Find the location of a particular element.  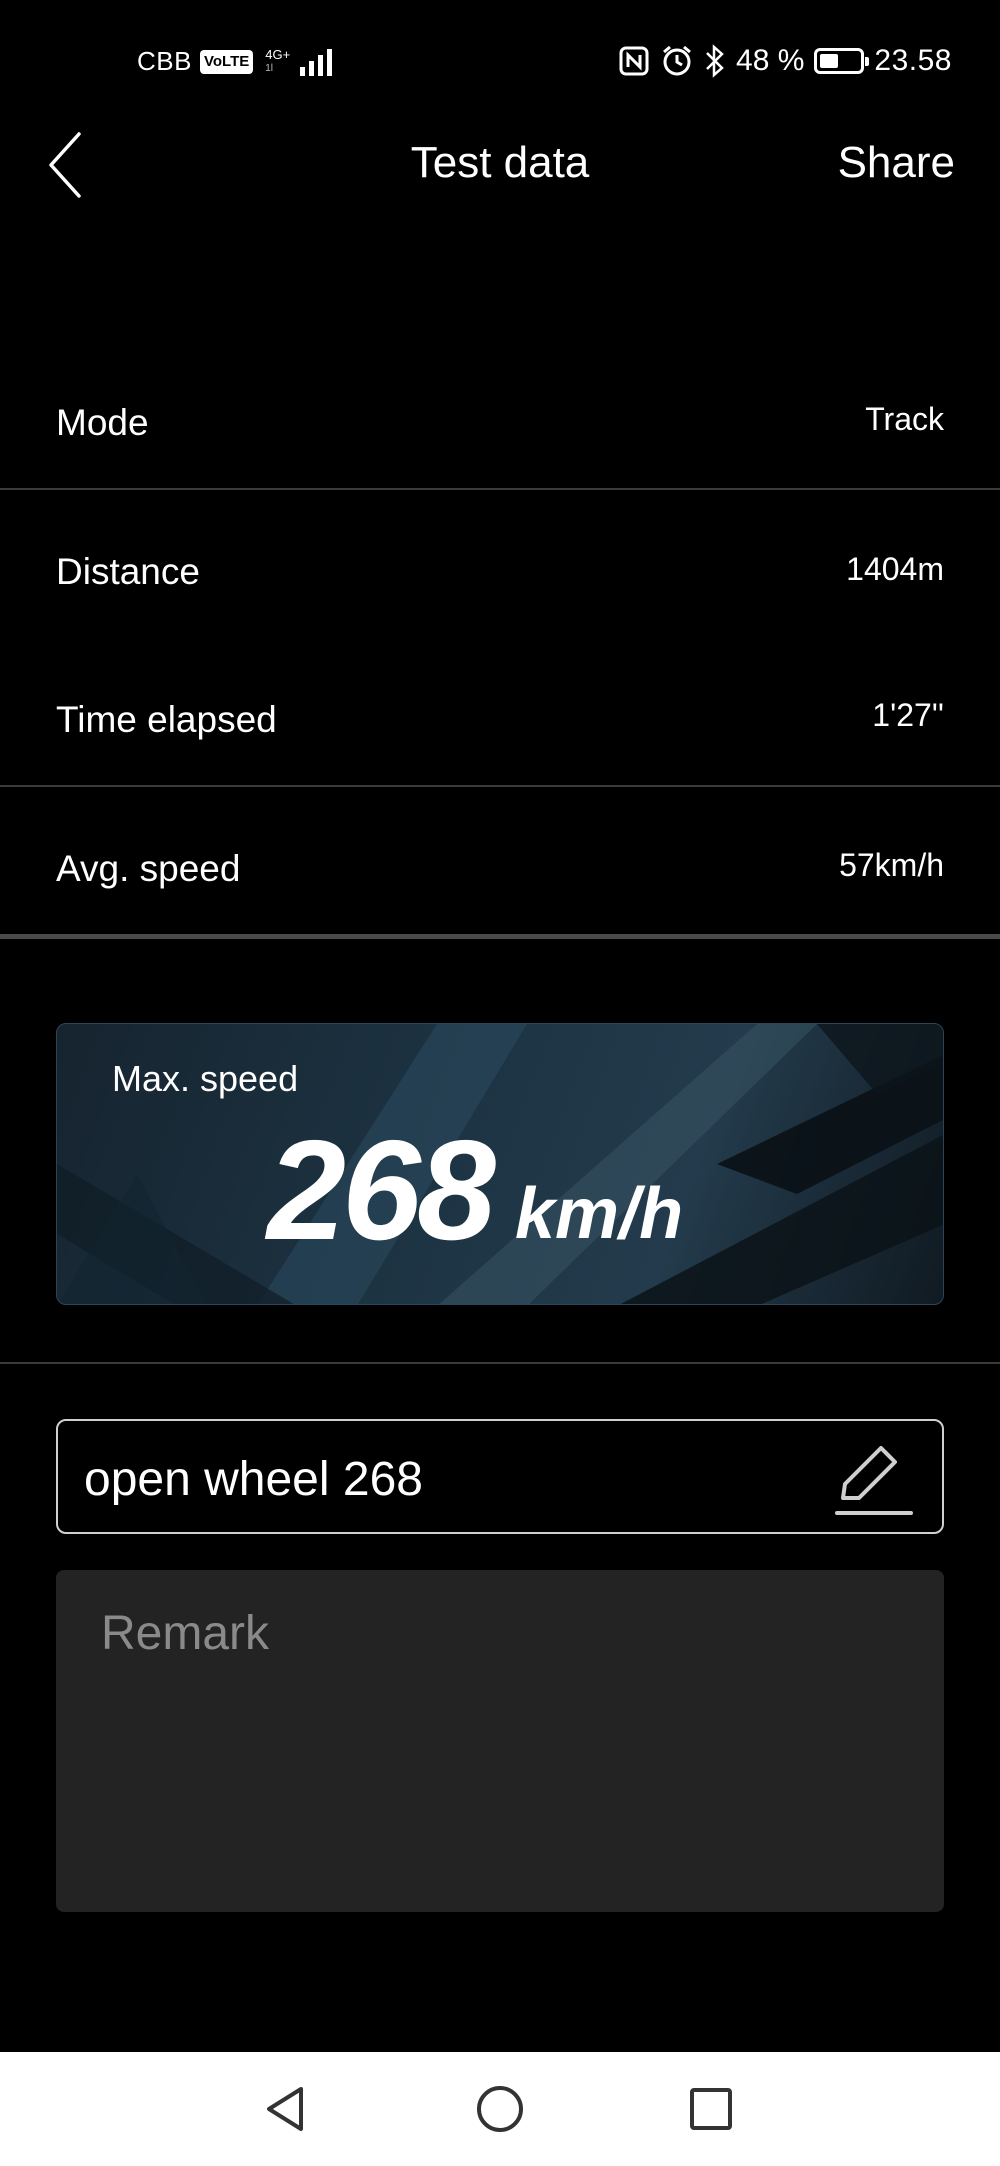

status-right: 48 % 23.58 is located at coordinates (785, 61).